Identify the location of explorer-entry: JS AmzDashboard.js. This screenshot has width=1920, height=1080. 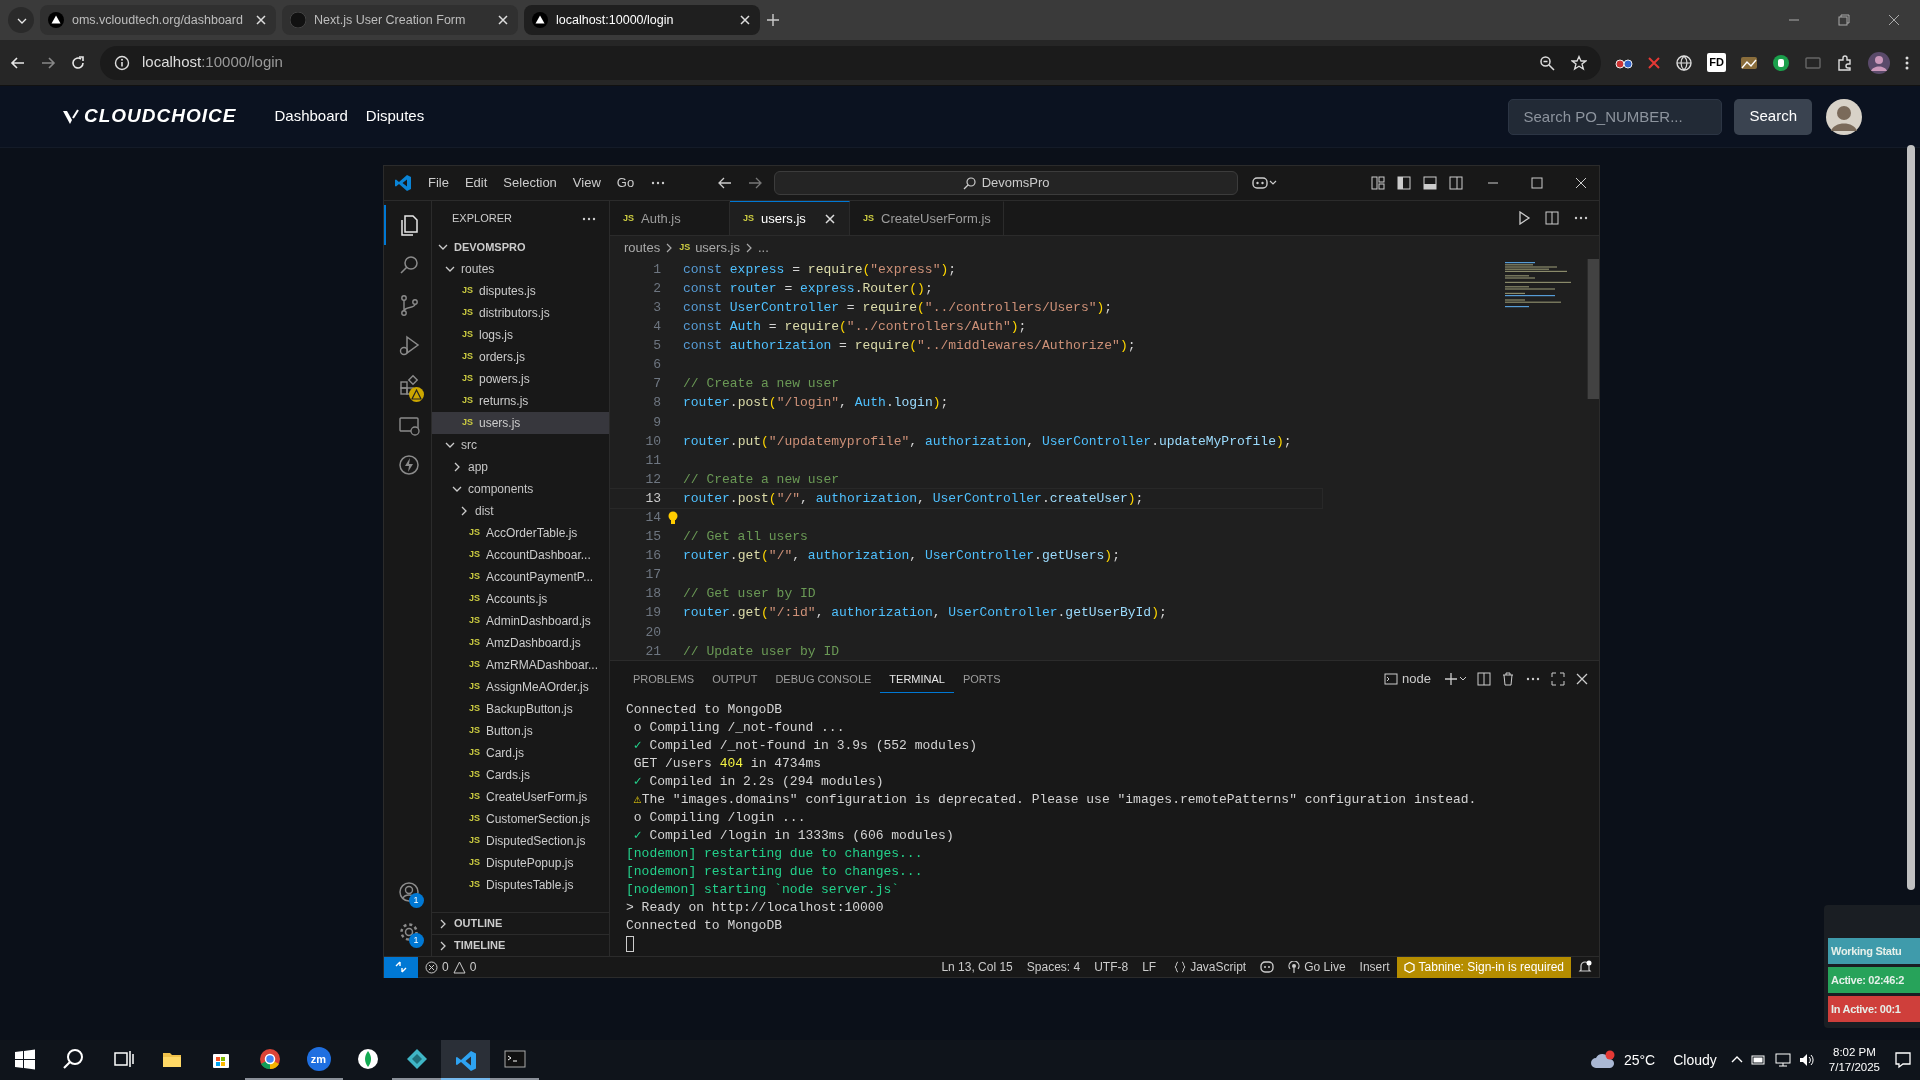
(520, 643).